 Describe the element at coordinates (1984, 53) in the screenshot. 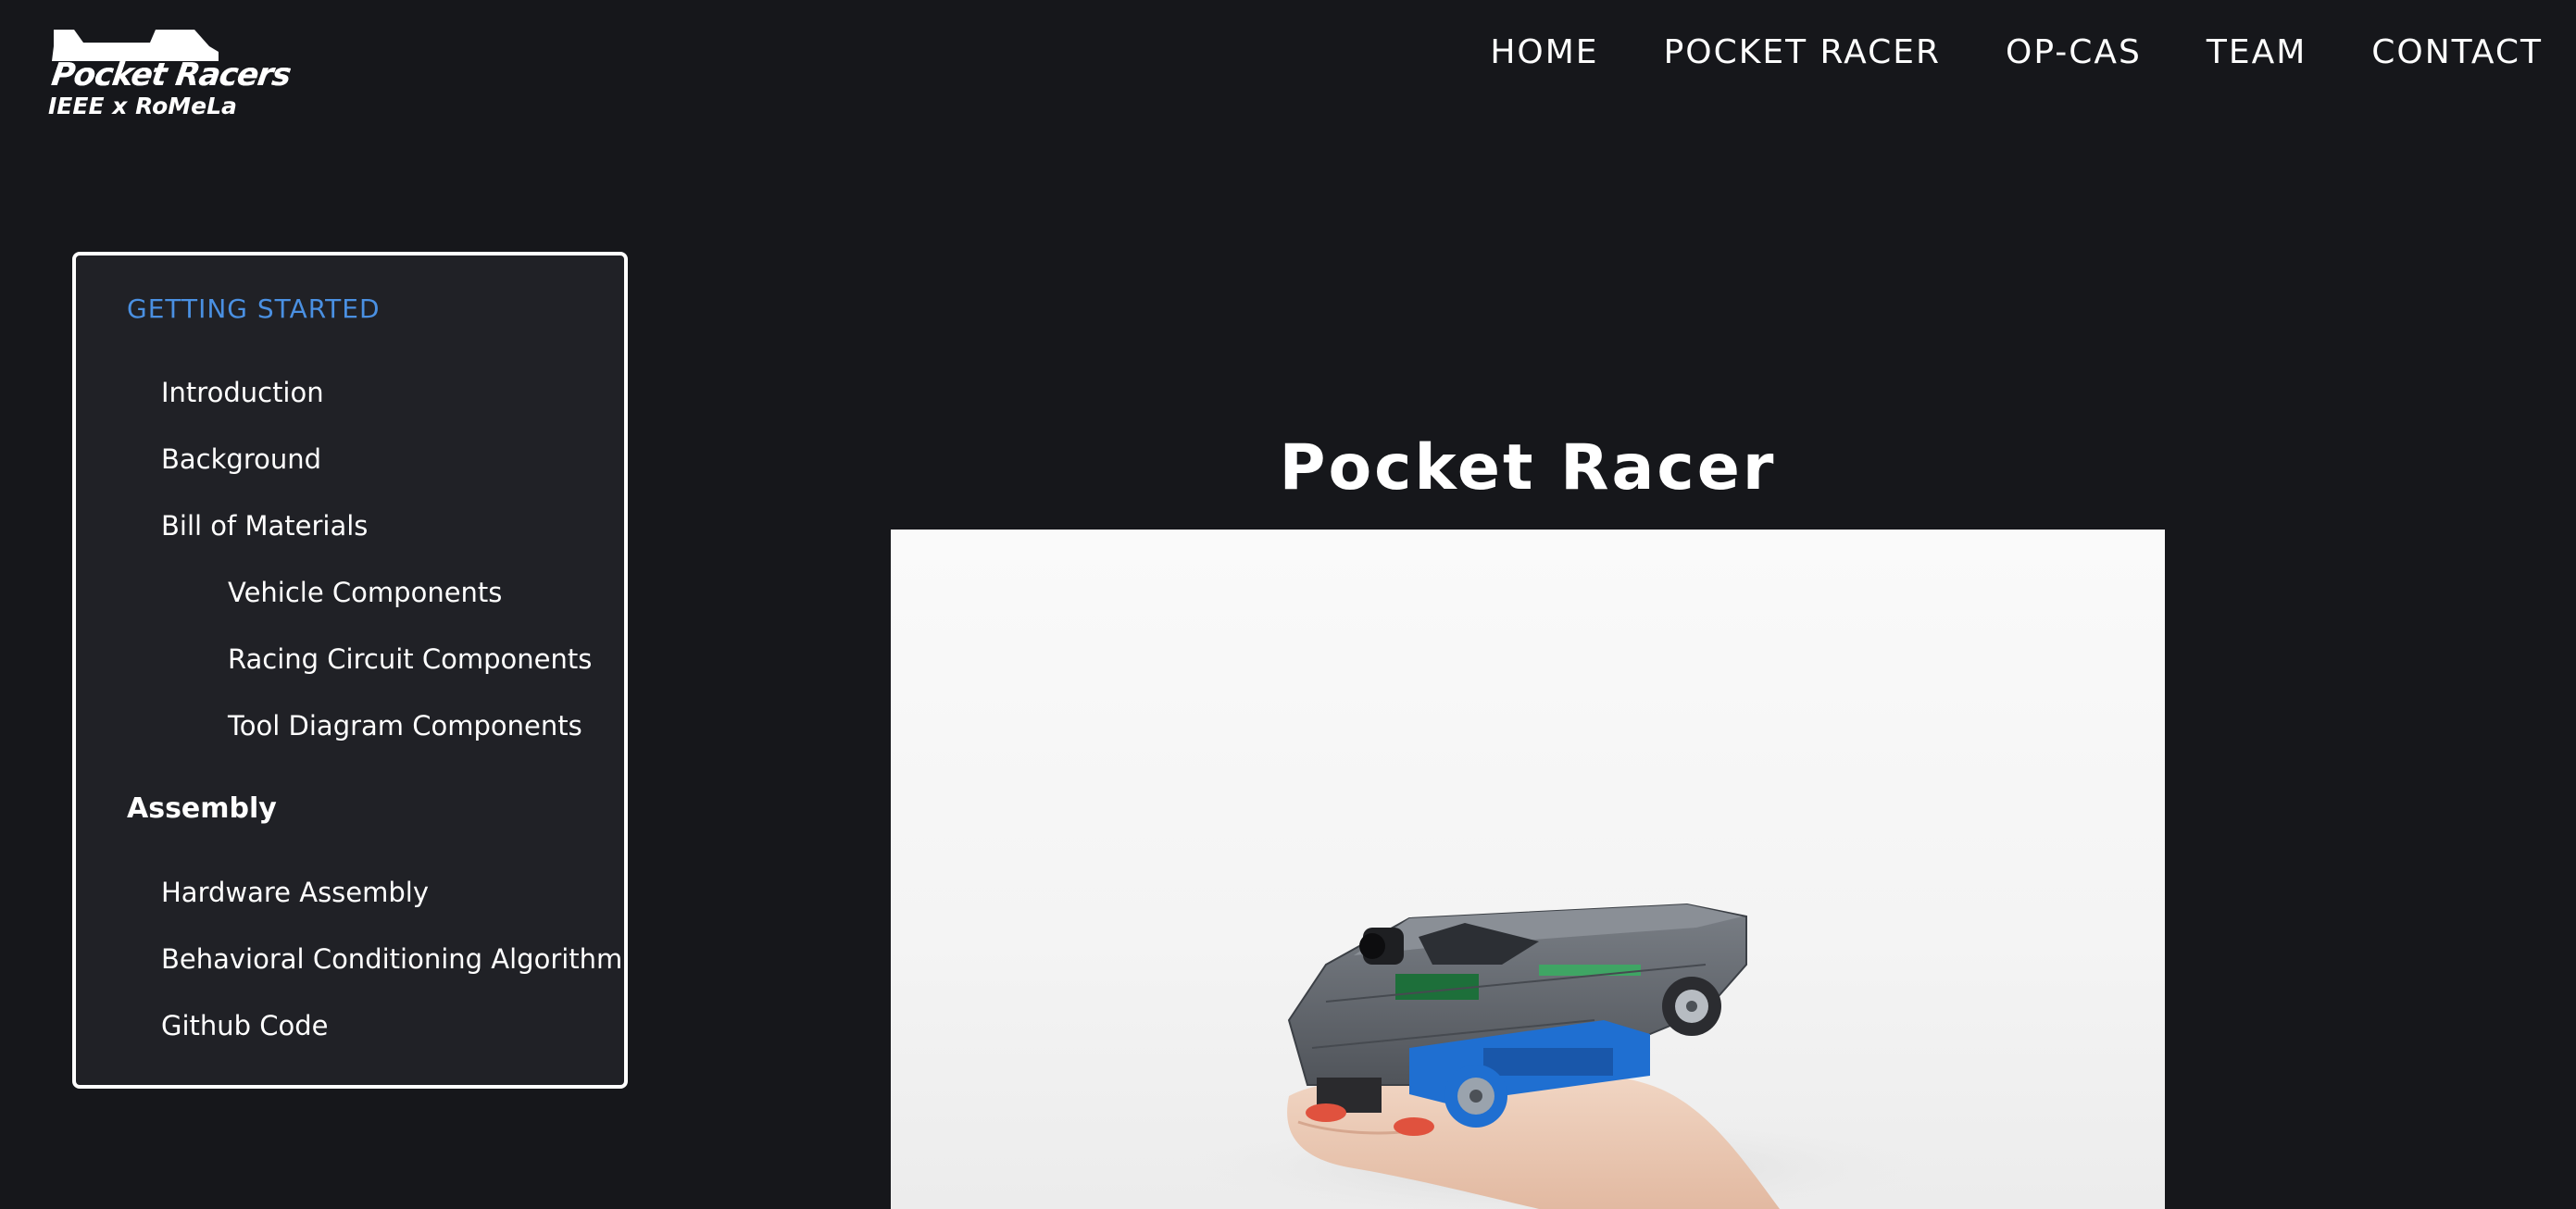

I see `main-nav: HOME POCKET RACER OP-CAS TEAM CONTACT` at that location.